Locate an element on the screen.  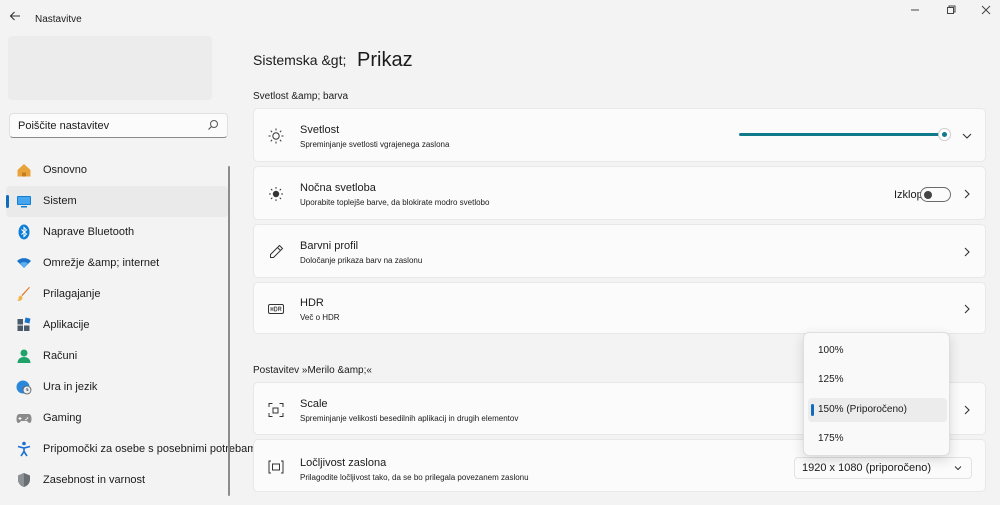
globe-clock-icon is located at coordinates (24, 387).